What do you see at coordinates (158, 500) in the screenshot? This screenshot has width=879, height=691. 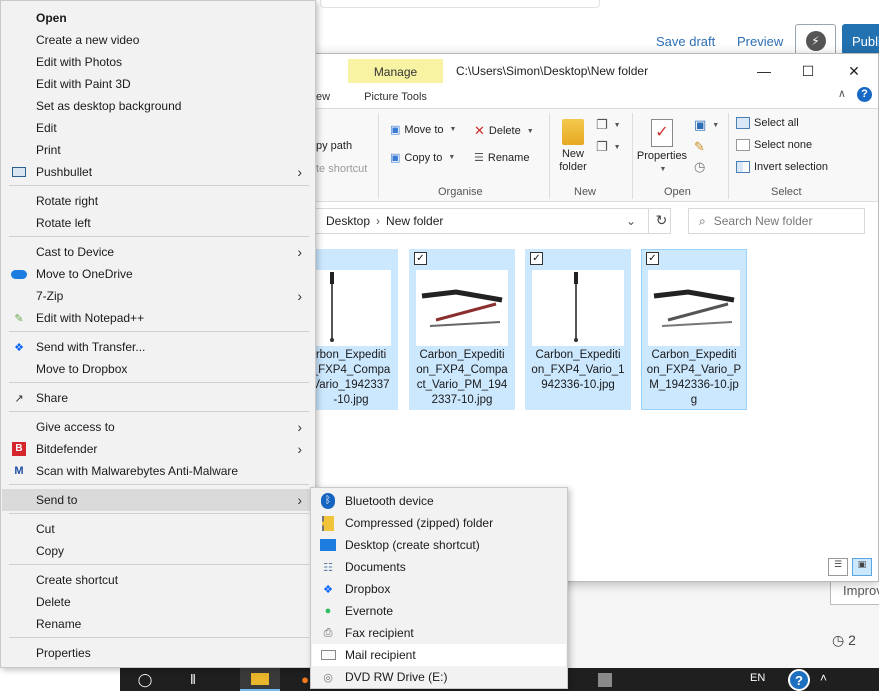 I see `menu-item-send-to: Send to ›` at bounding box center [158, 500].